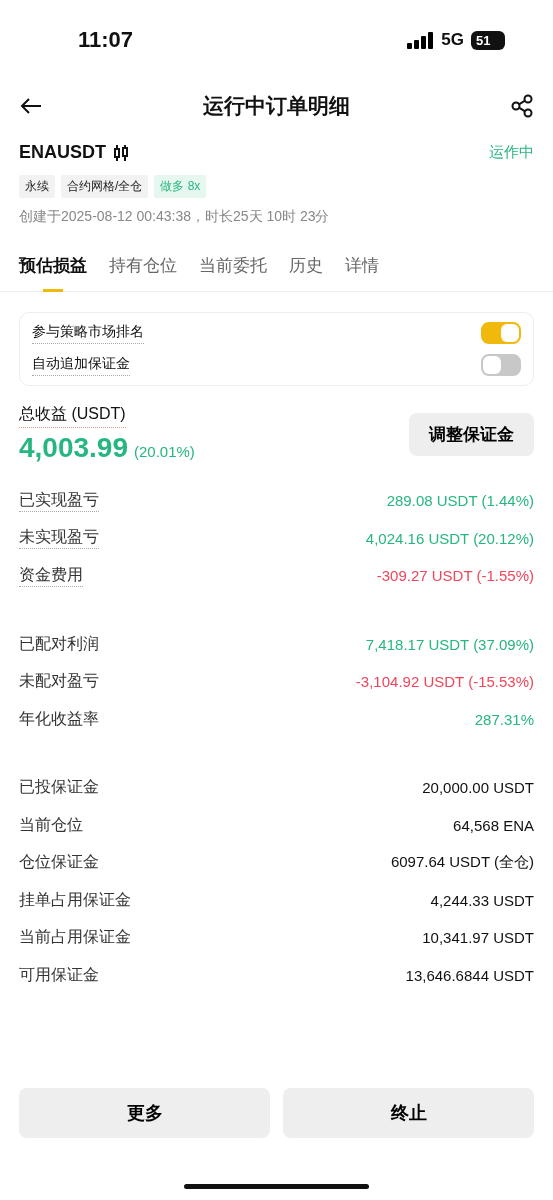 This screenshot has height=1200, width=553. Describe the element at coordinates (511, 152) in the screenshot. I see `status-label: 运作中` at that location.